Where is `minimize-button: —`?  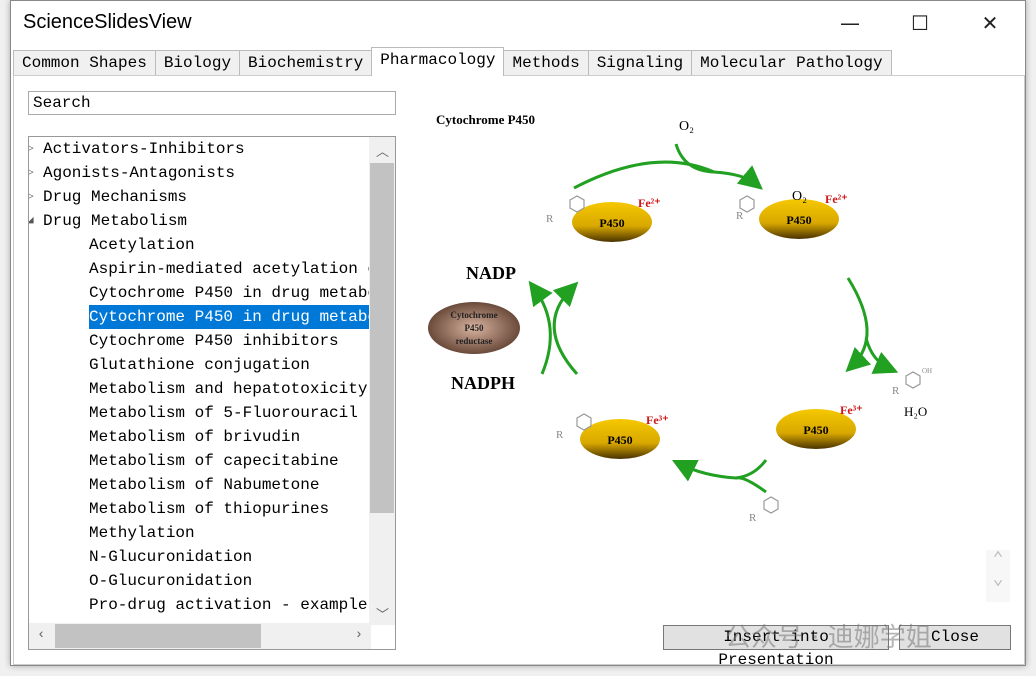 minimize-button: — is located at coordinates (850, 23).